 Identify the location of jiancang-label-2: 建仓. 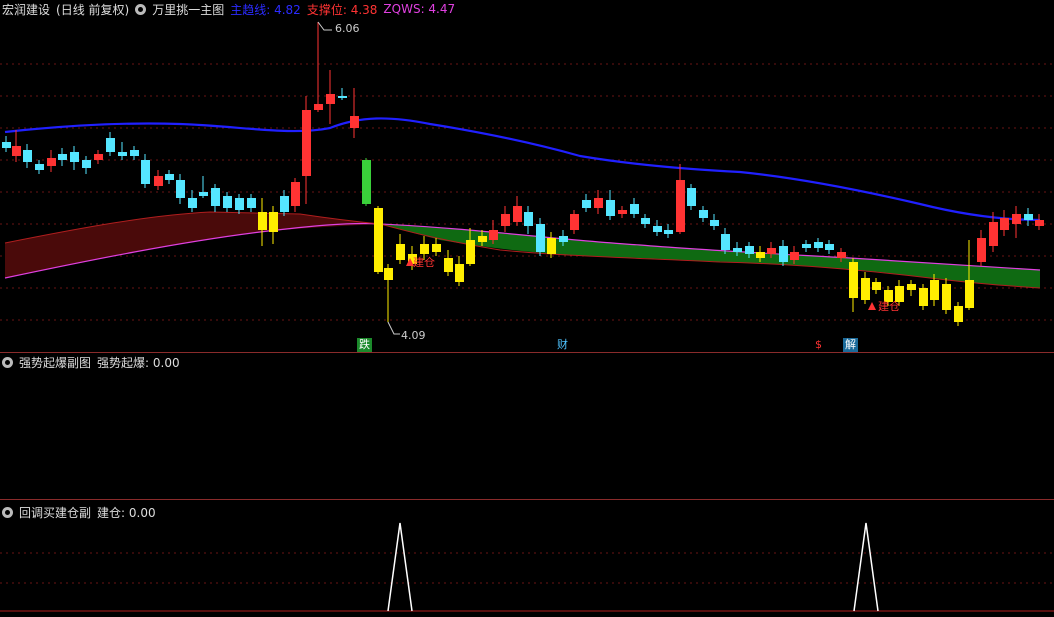
(889, 306).